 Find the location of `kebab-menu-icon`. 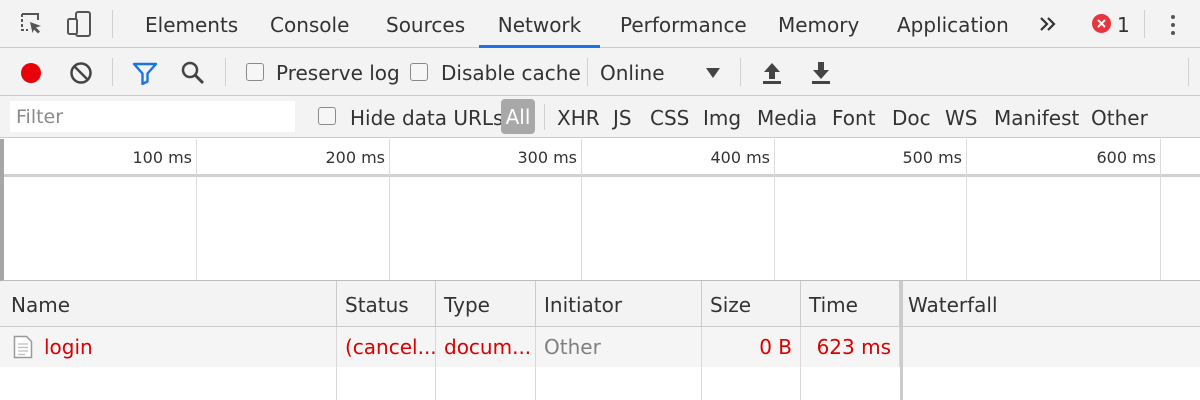

kebab-menu-icon is located at coordinates (1173, 25).